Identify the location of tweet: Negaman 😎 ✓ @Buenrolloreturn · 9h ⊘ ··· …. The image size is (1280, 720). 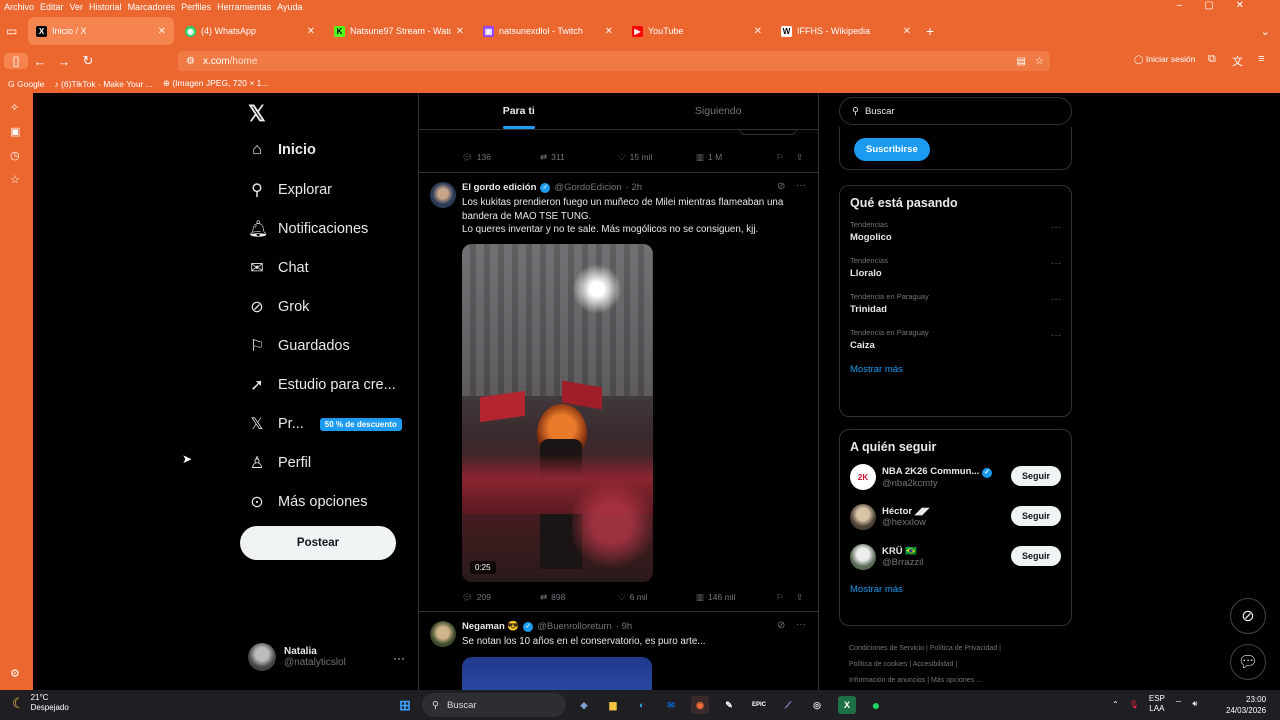
(619, 650).